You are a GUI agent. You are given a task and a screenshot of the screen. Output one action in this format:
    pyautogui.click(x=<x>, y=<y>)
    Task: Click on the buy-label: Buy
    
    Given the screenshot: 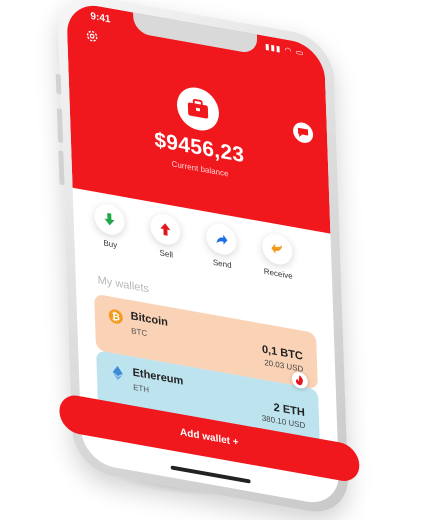 What is the action you would take?
    pyautogui.click(x=110, y=244)
    